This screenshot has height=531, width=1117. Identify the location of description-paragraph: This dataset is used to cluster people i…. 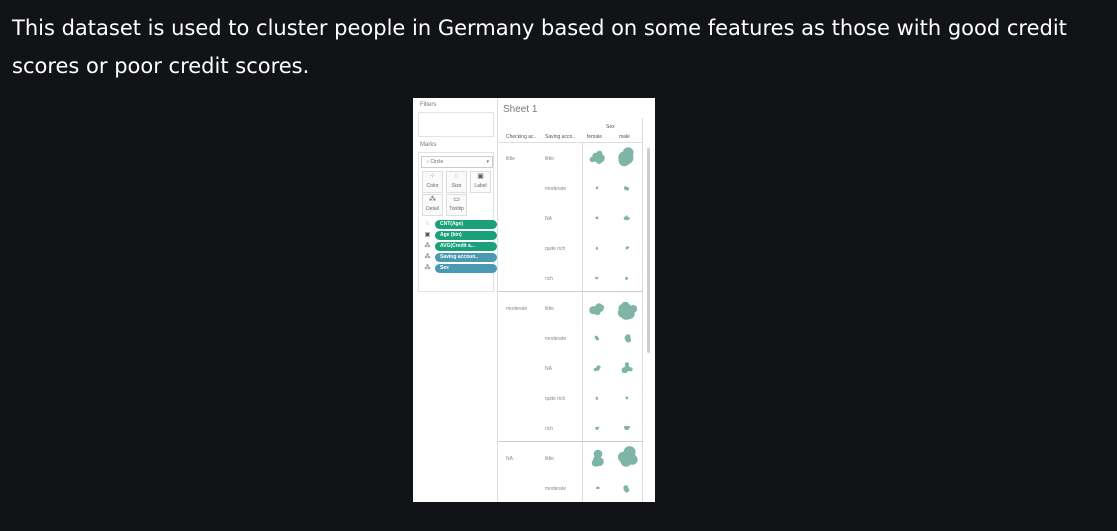
(539, 47).